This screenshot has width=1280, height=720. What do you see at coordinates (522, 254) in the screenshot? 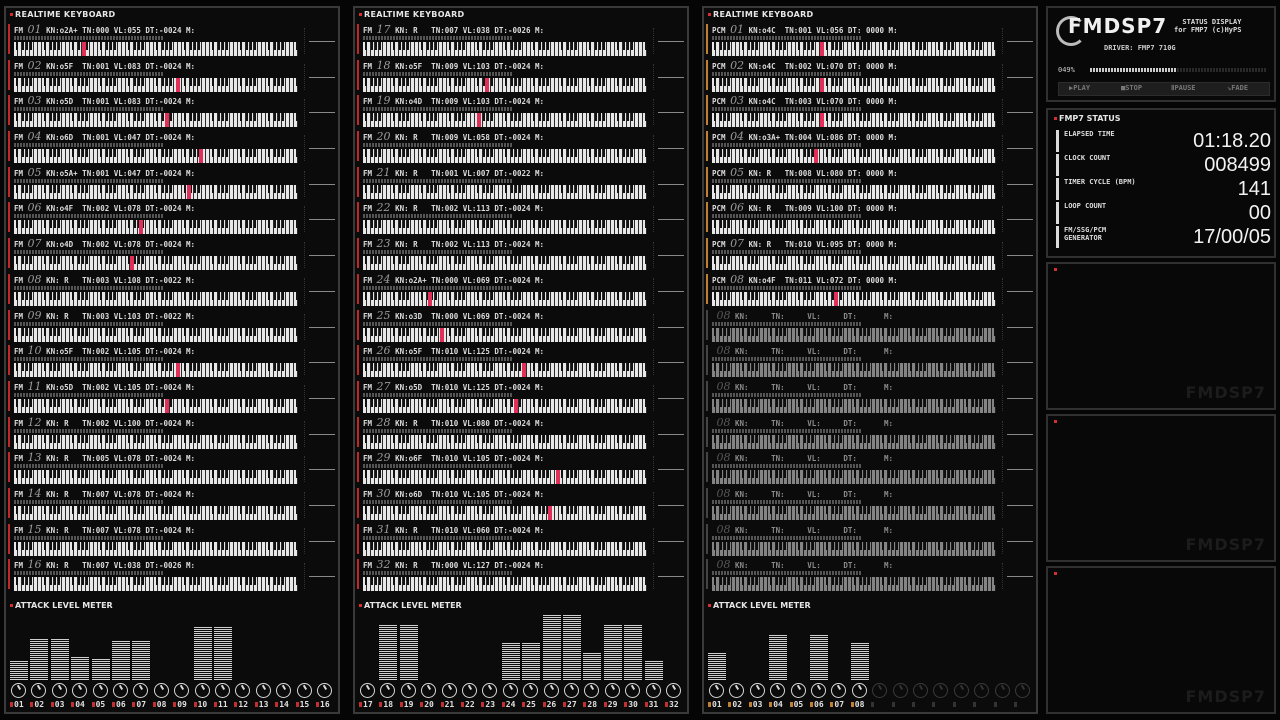
I see `channel-row: FM 23 KN: R TN:002 VL:113 DT:-0024 M:` at bounding box center [522, 254].